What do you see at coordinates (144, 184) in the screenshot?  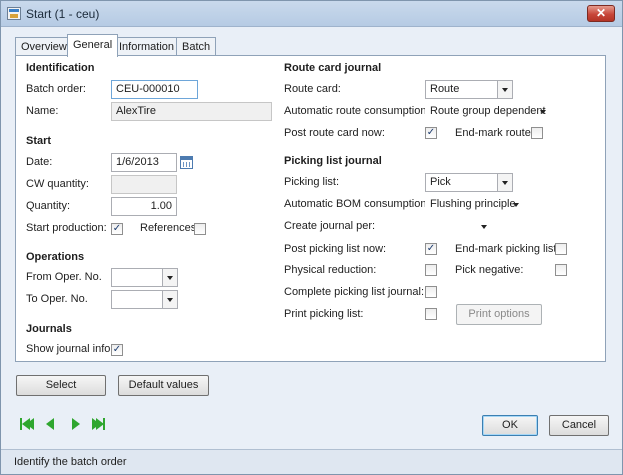 I see `cw-quantity-field` at bounding box center [144, 184].